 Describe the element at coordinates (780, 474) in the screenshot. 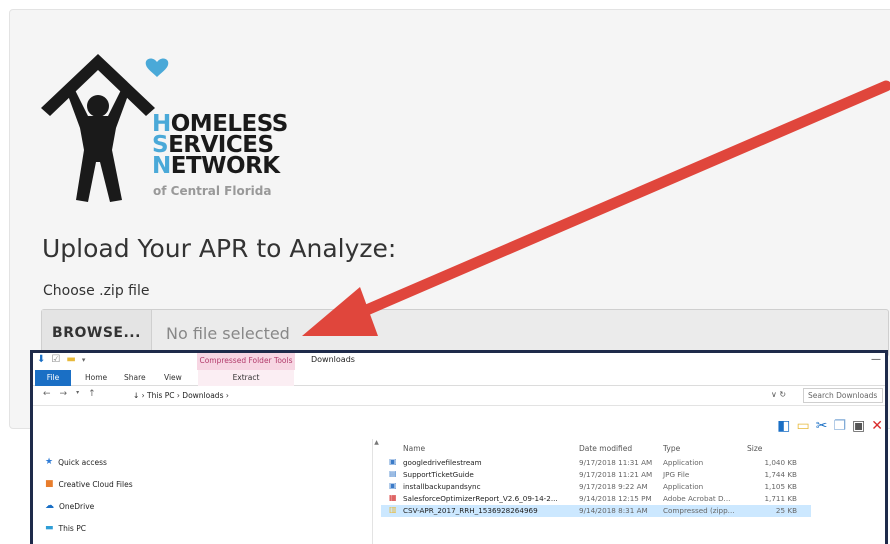

I see `file-size: 1,744 KB` at that location.